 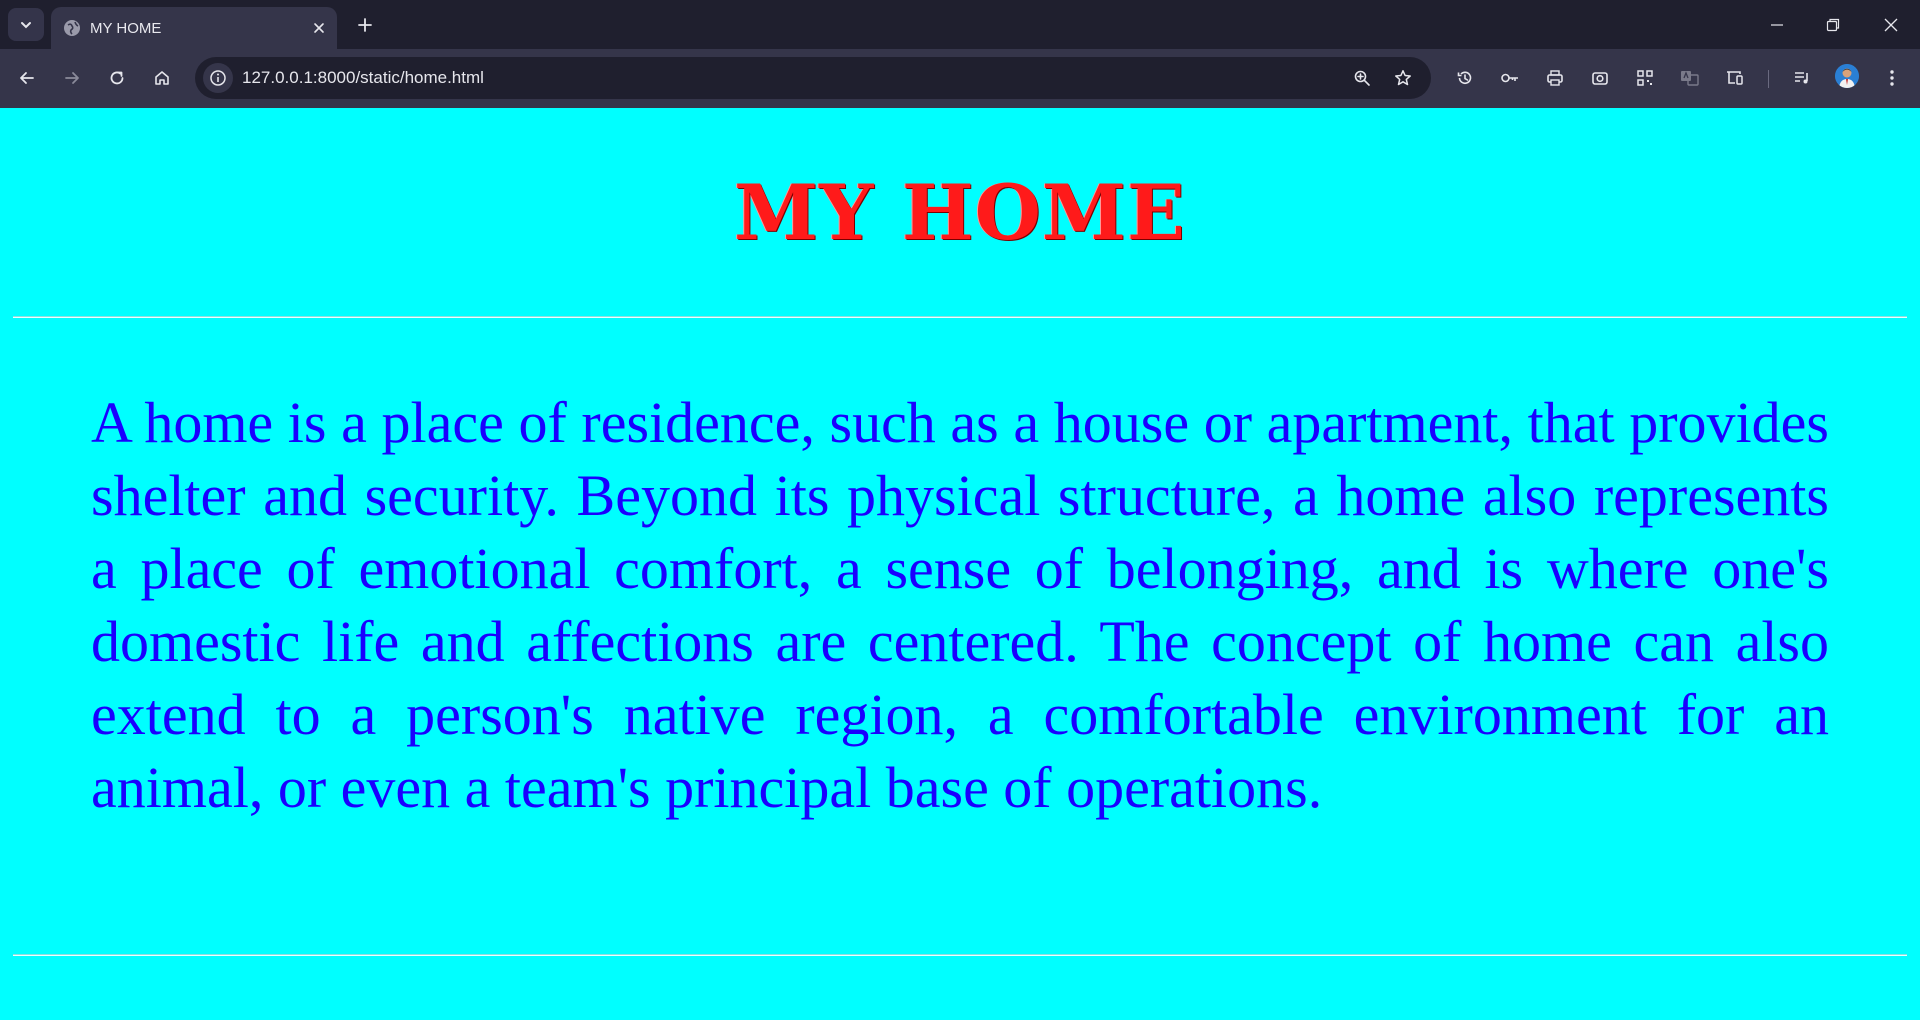 I want to click on screenshot-button, so click(x=1600, y=78).